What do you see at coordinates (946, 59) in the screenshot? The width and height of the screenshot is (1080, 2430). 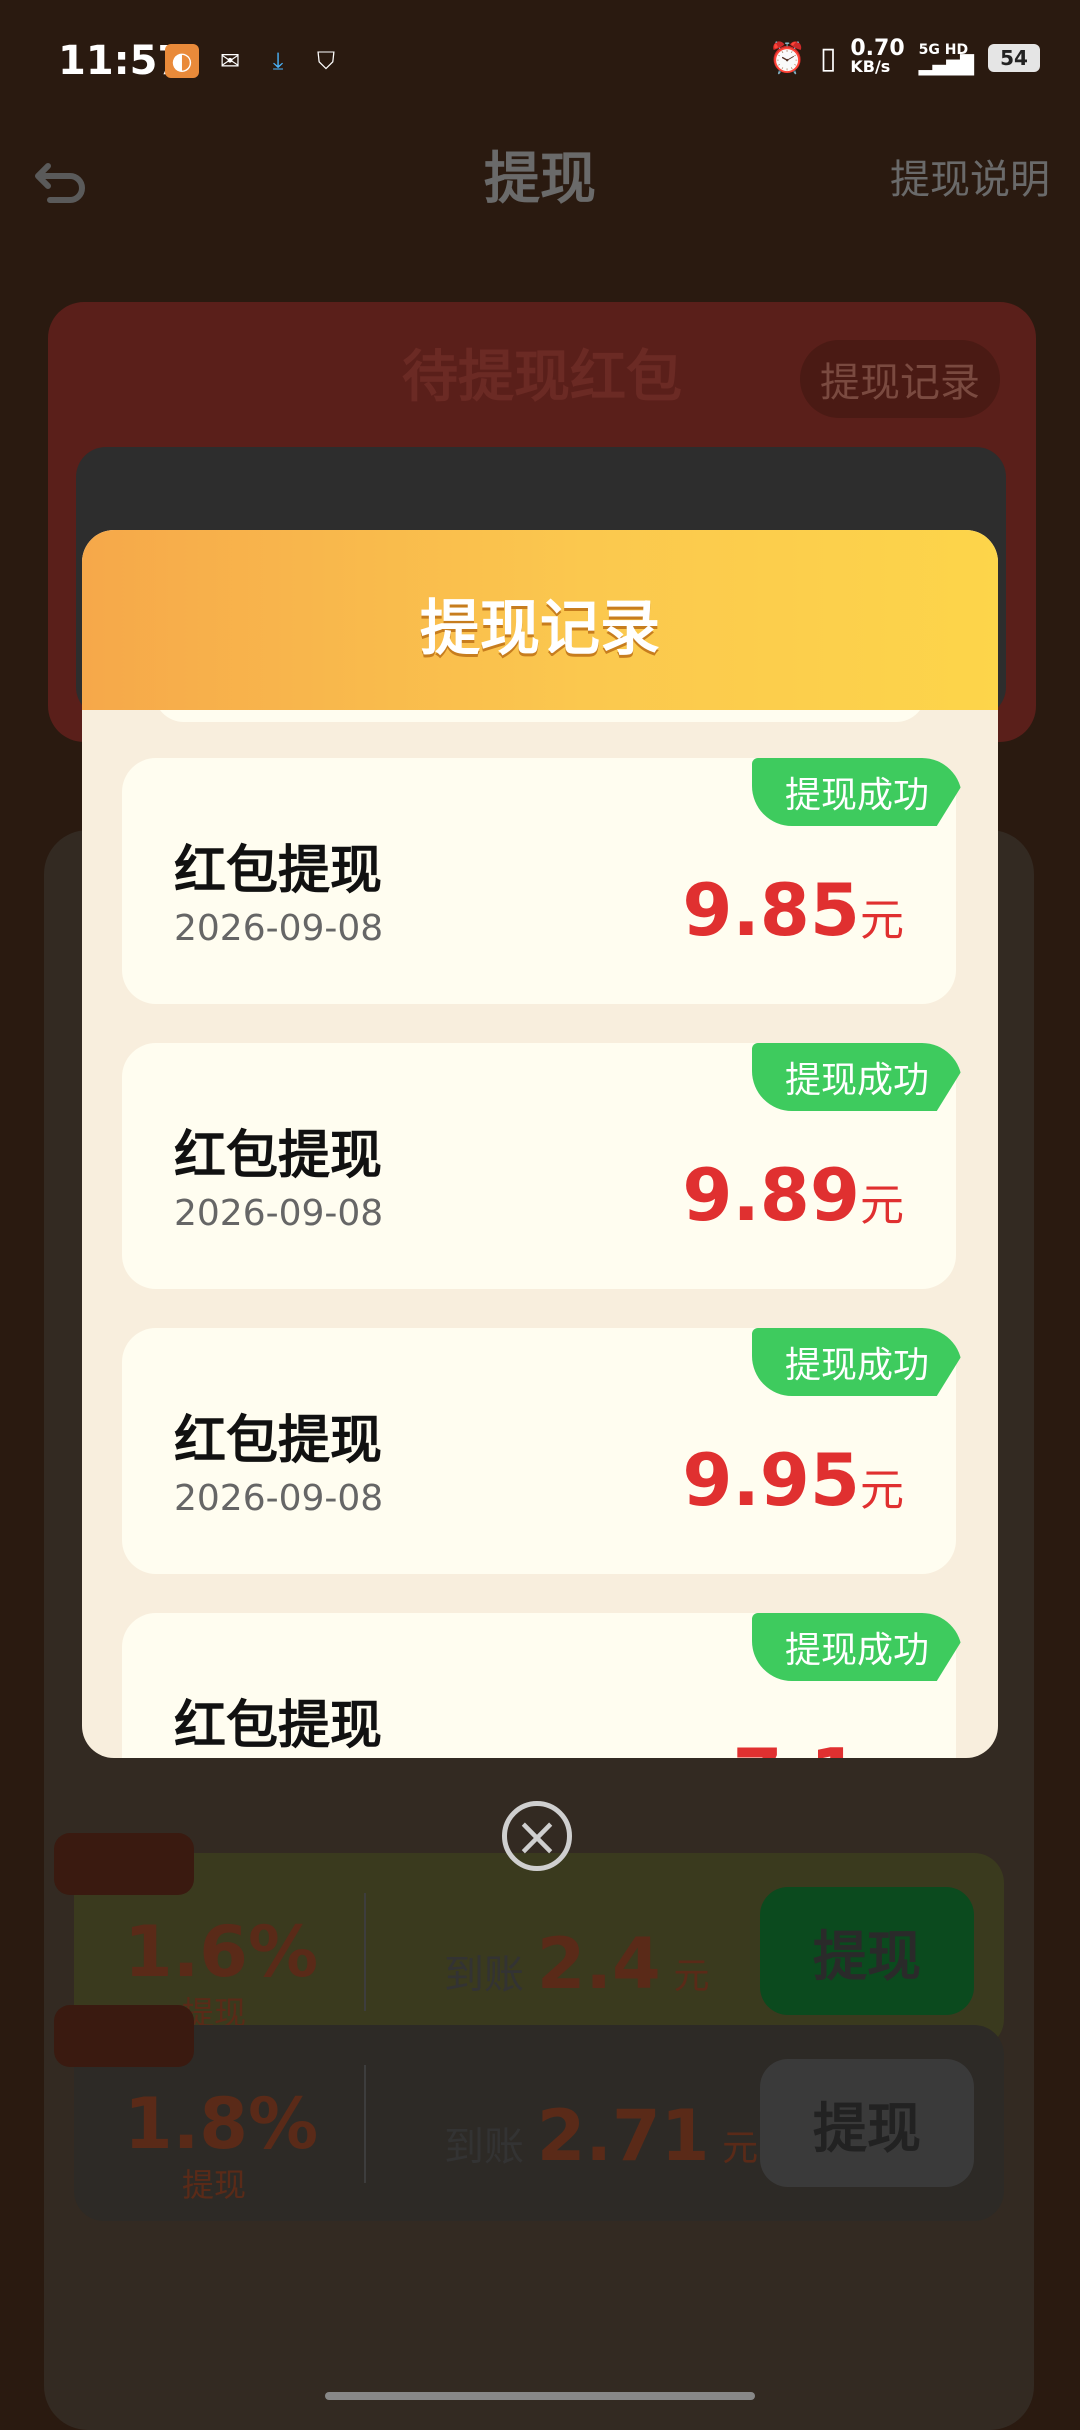 I see `signal-icon: 5G HD ▂▄▆█` at bounding box center [946, 59].